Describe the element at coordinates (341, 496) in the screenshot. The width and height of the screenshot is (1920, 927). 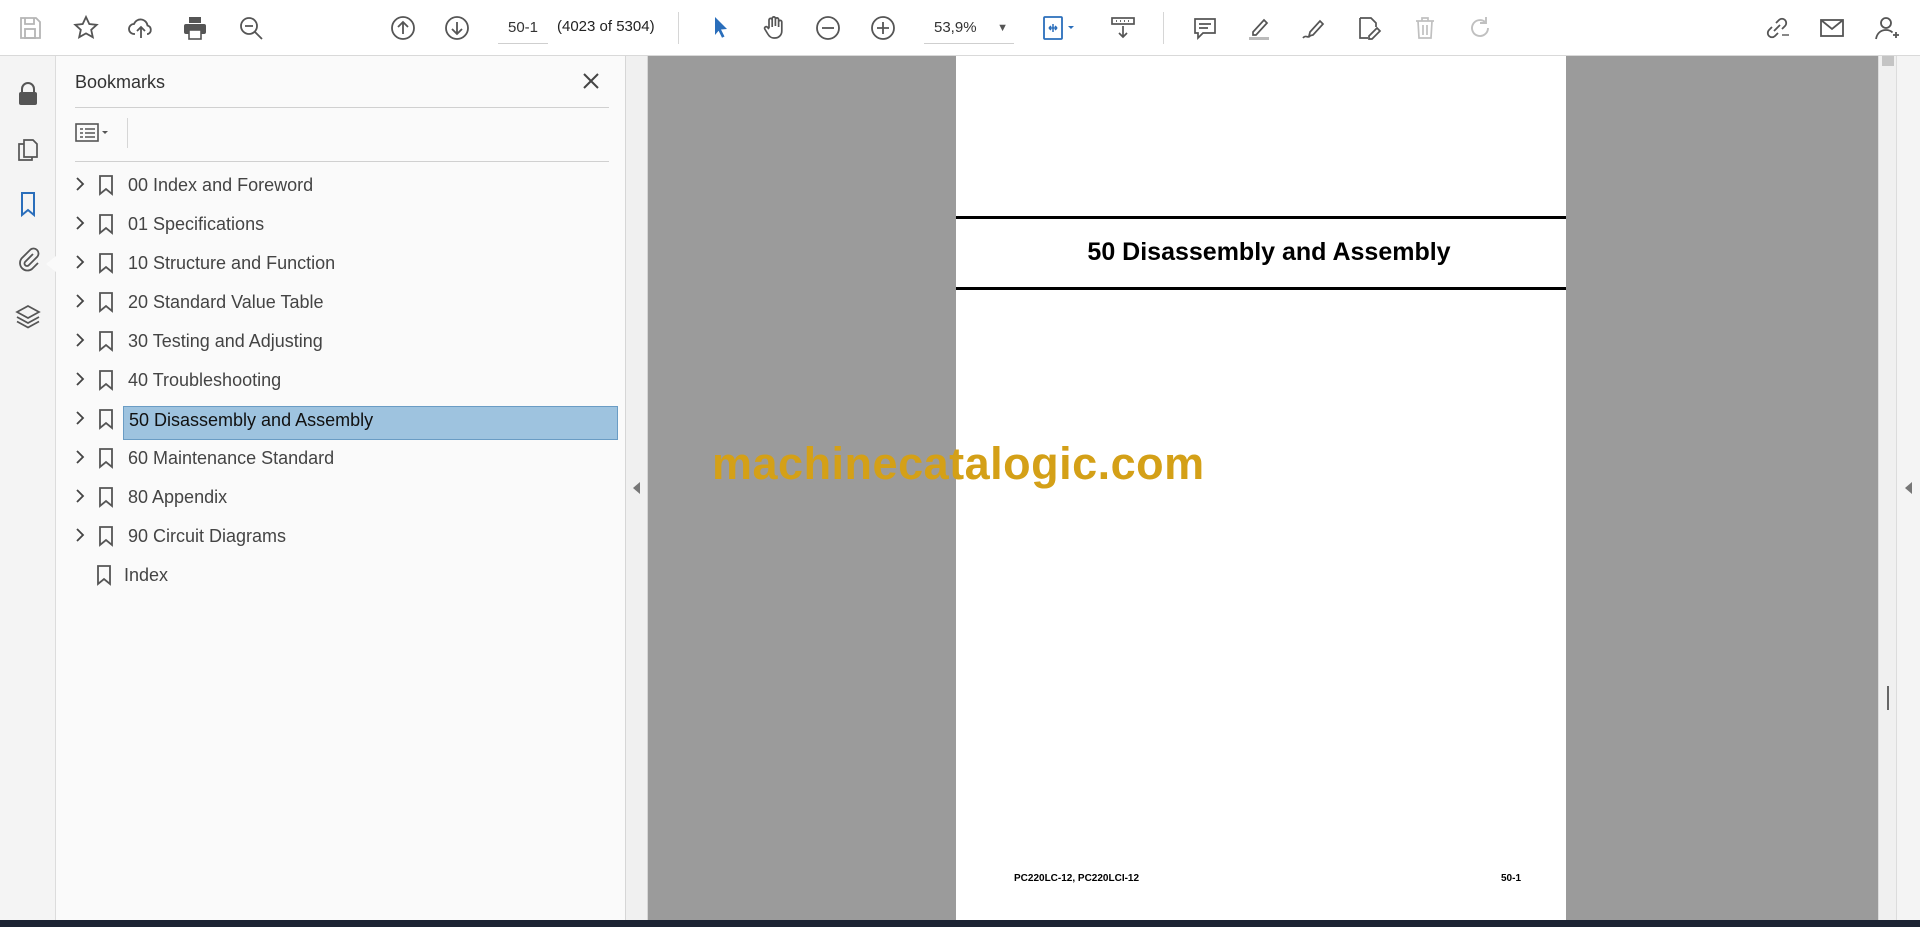
I see `bookmark-item: 80 Appendix` at that location.